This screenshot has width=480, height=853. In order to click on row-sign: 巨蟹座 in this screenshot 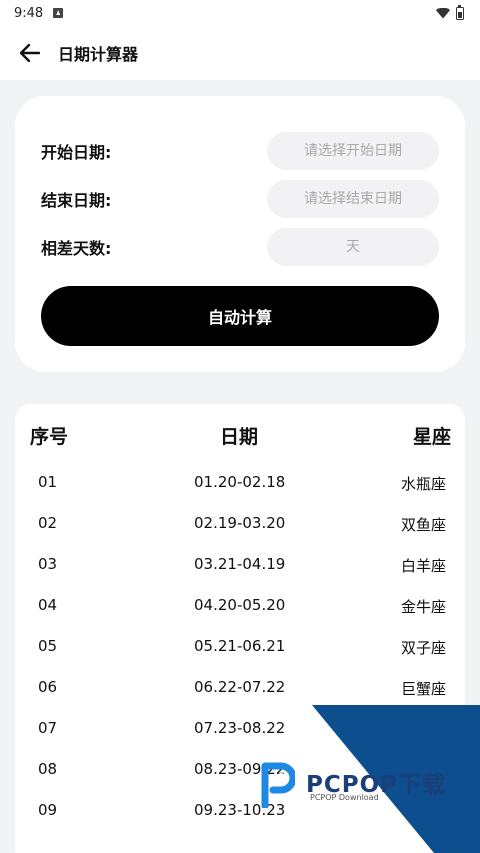, I will do `click(423, 689)`.